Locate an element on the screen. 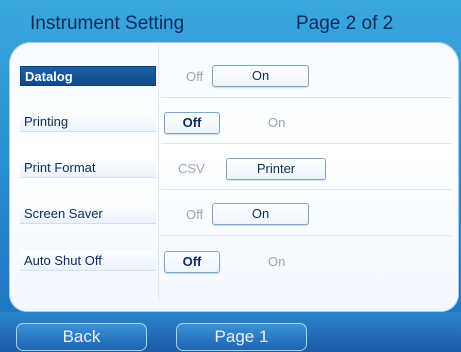  datalog-off-option: Off is located at coordinates (194, 77).